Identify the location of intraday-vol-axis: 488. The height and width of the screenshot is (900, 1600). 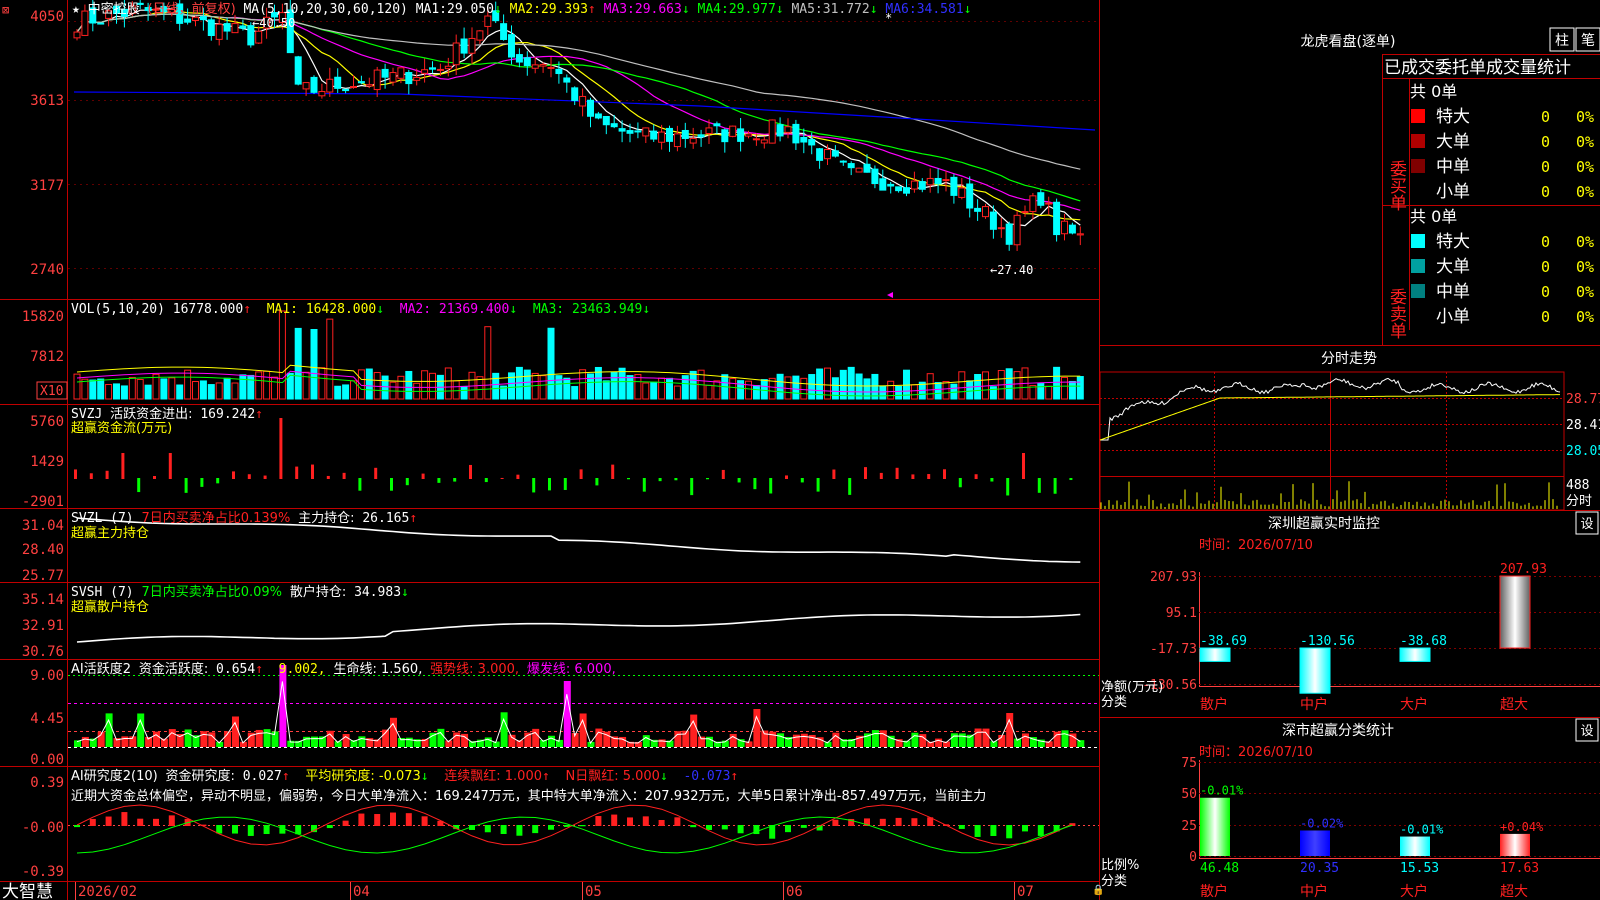
(1577, 485).